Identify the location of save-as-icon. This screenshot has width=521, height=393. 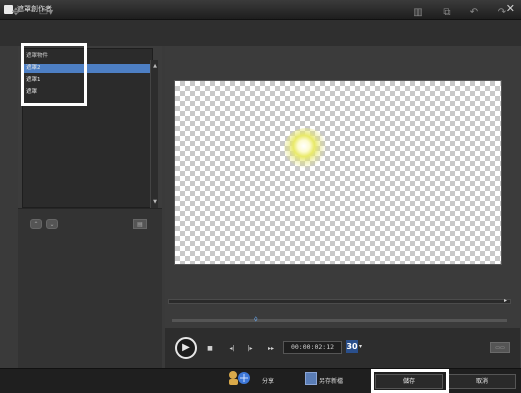
(311, 378).